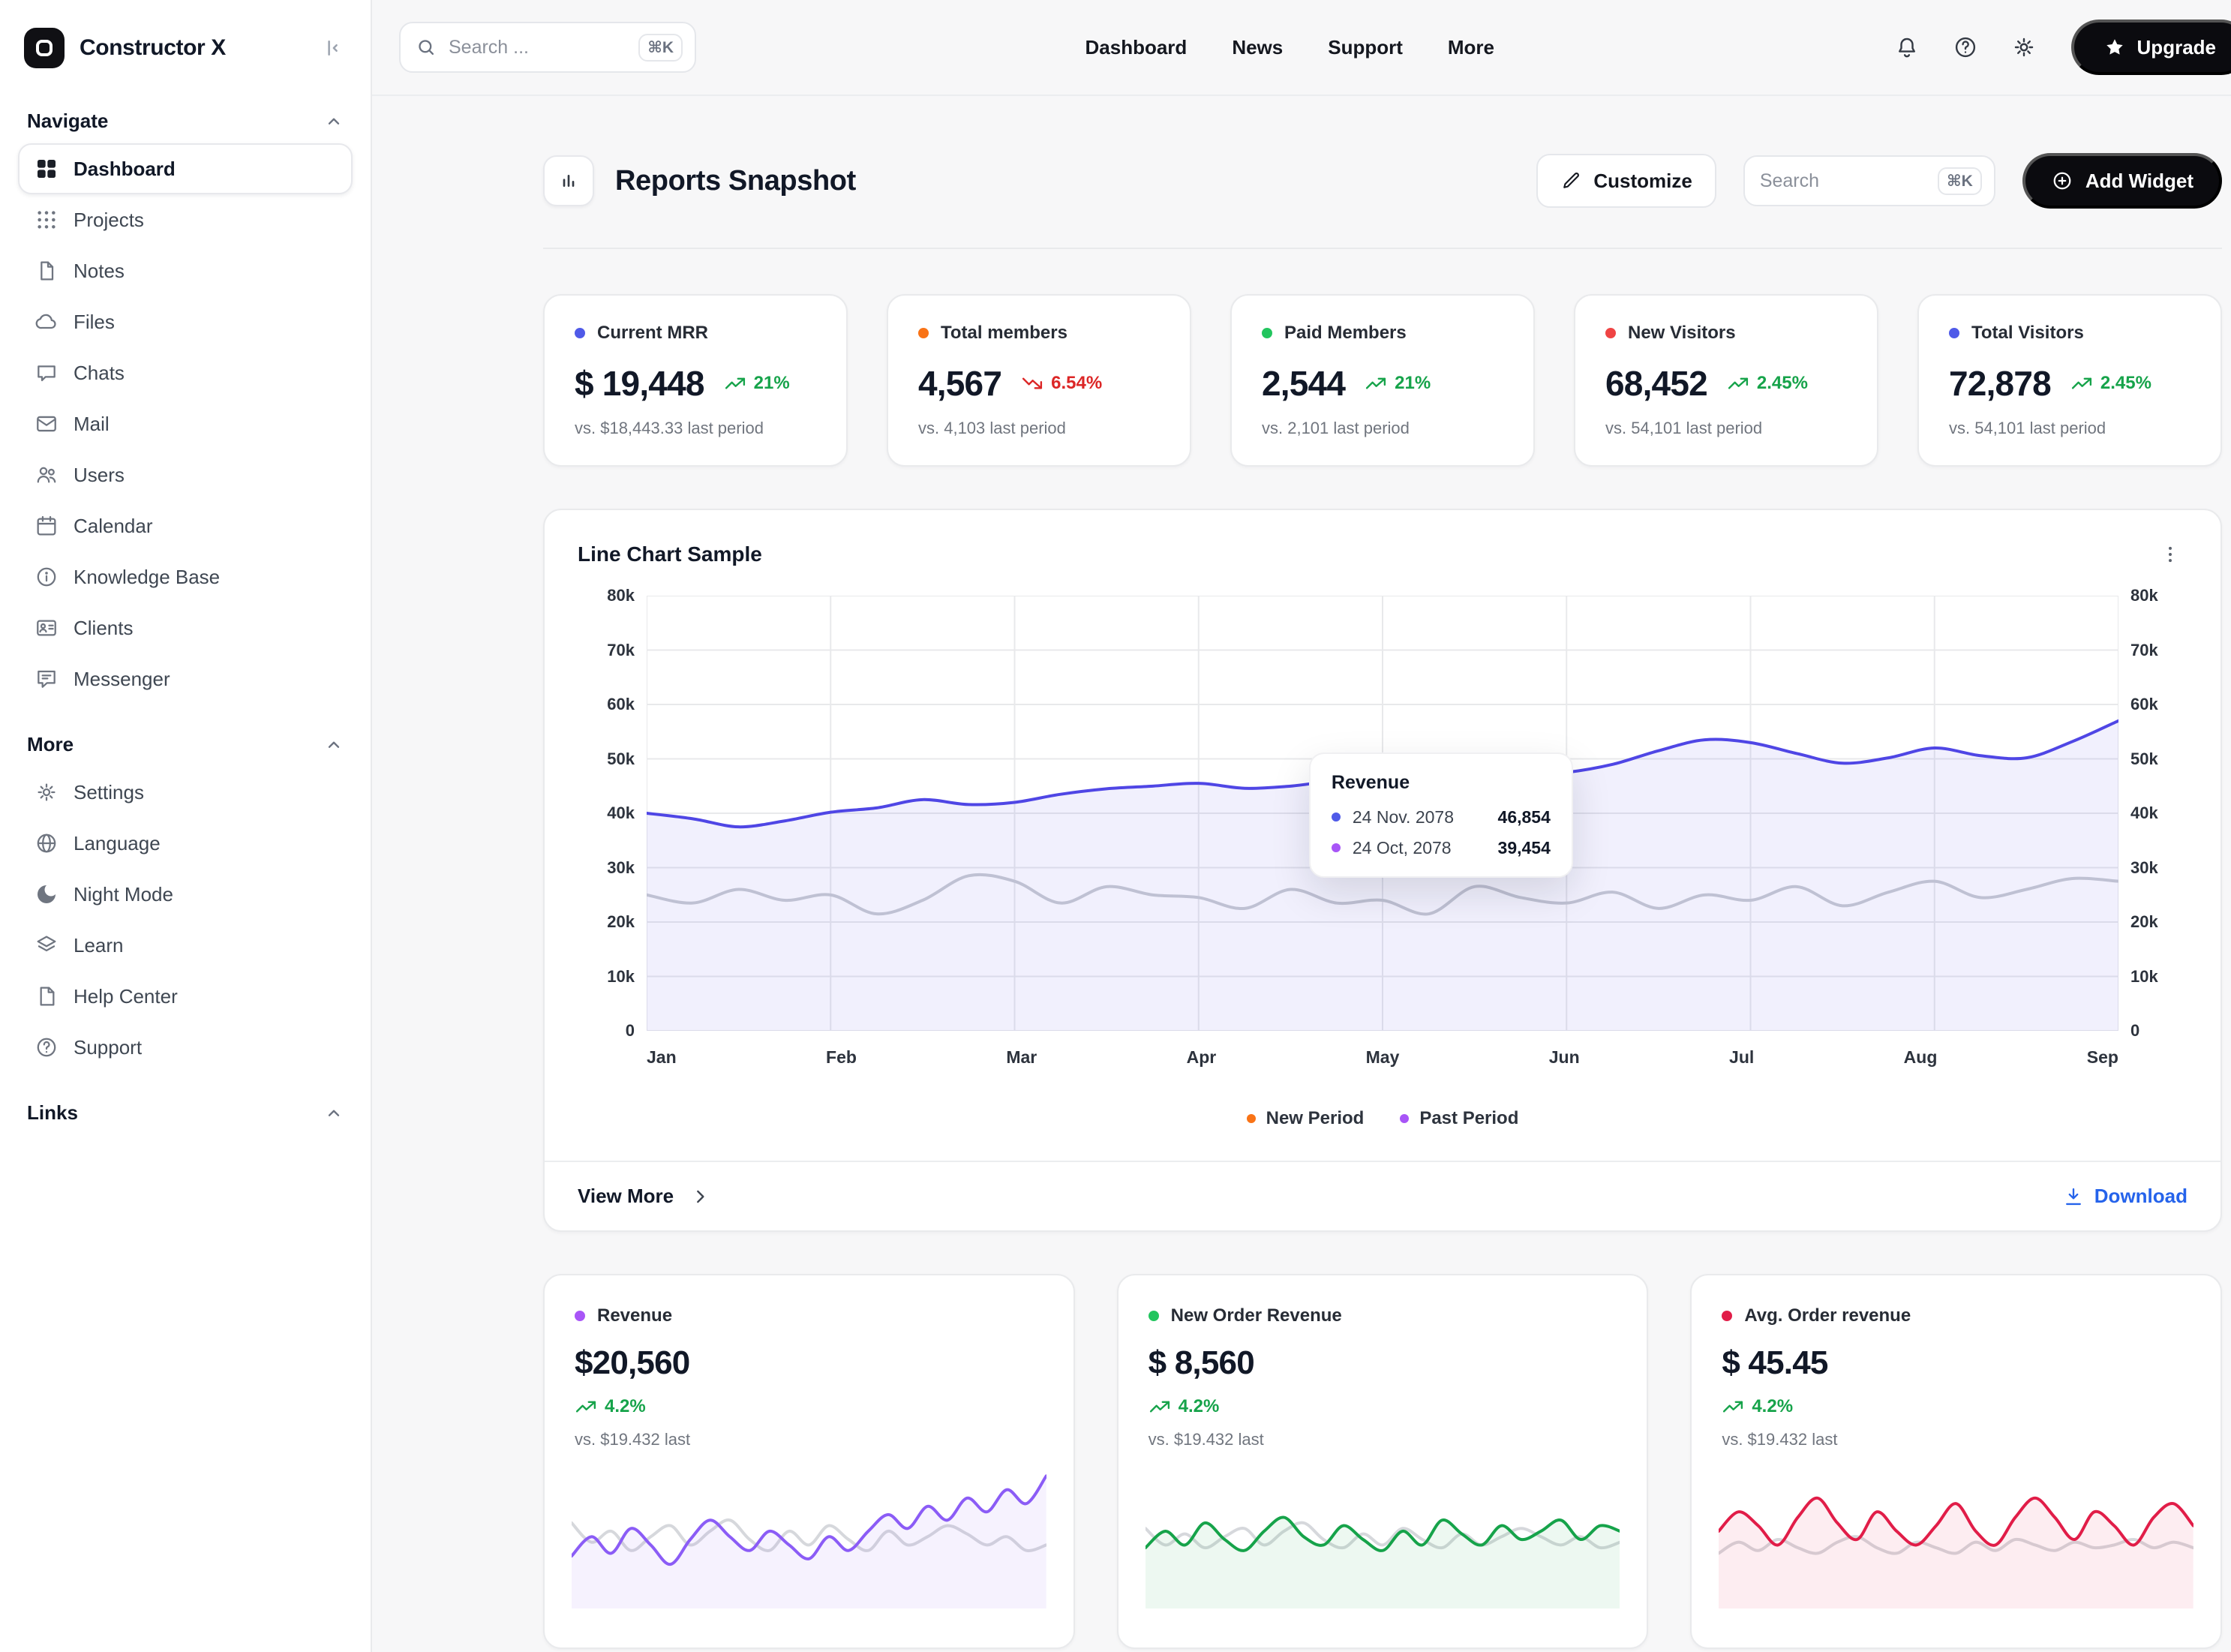 This screenshot has height=1652, width=2231. I want to click on y-axis-left: 80k 70k 60k 50k 40k 30k 20k 10k 0, so click(621, 813).